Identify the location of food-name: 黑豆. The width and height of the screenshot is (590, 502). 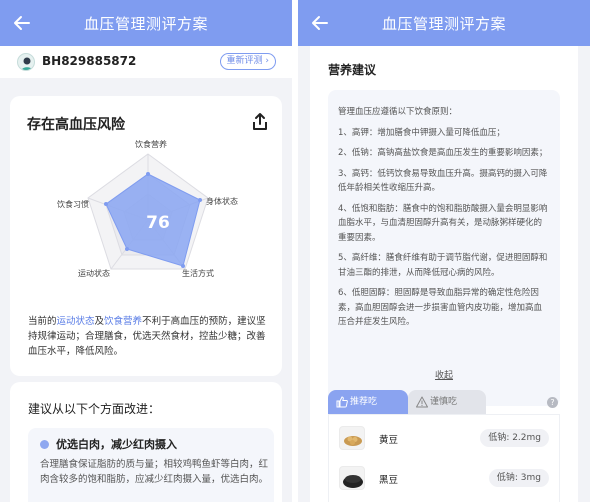
(389, 480).